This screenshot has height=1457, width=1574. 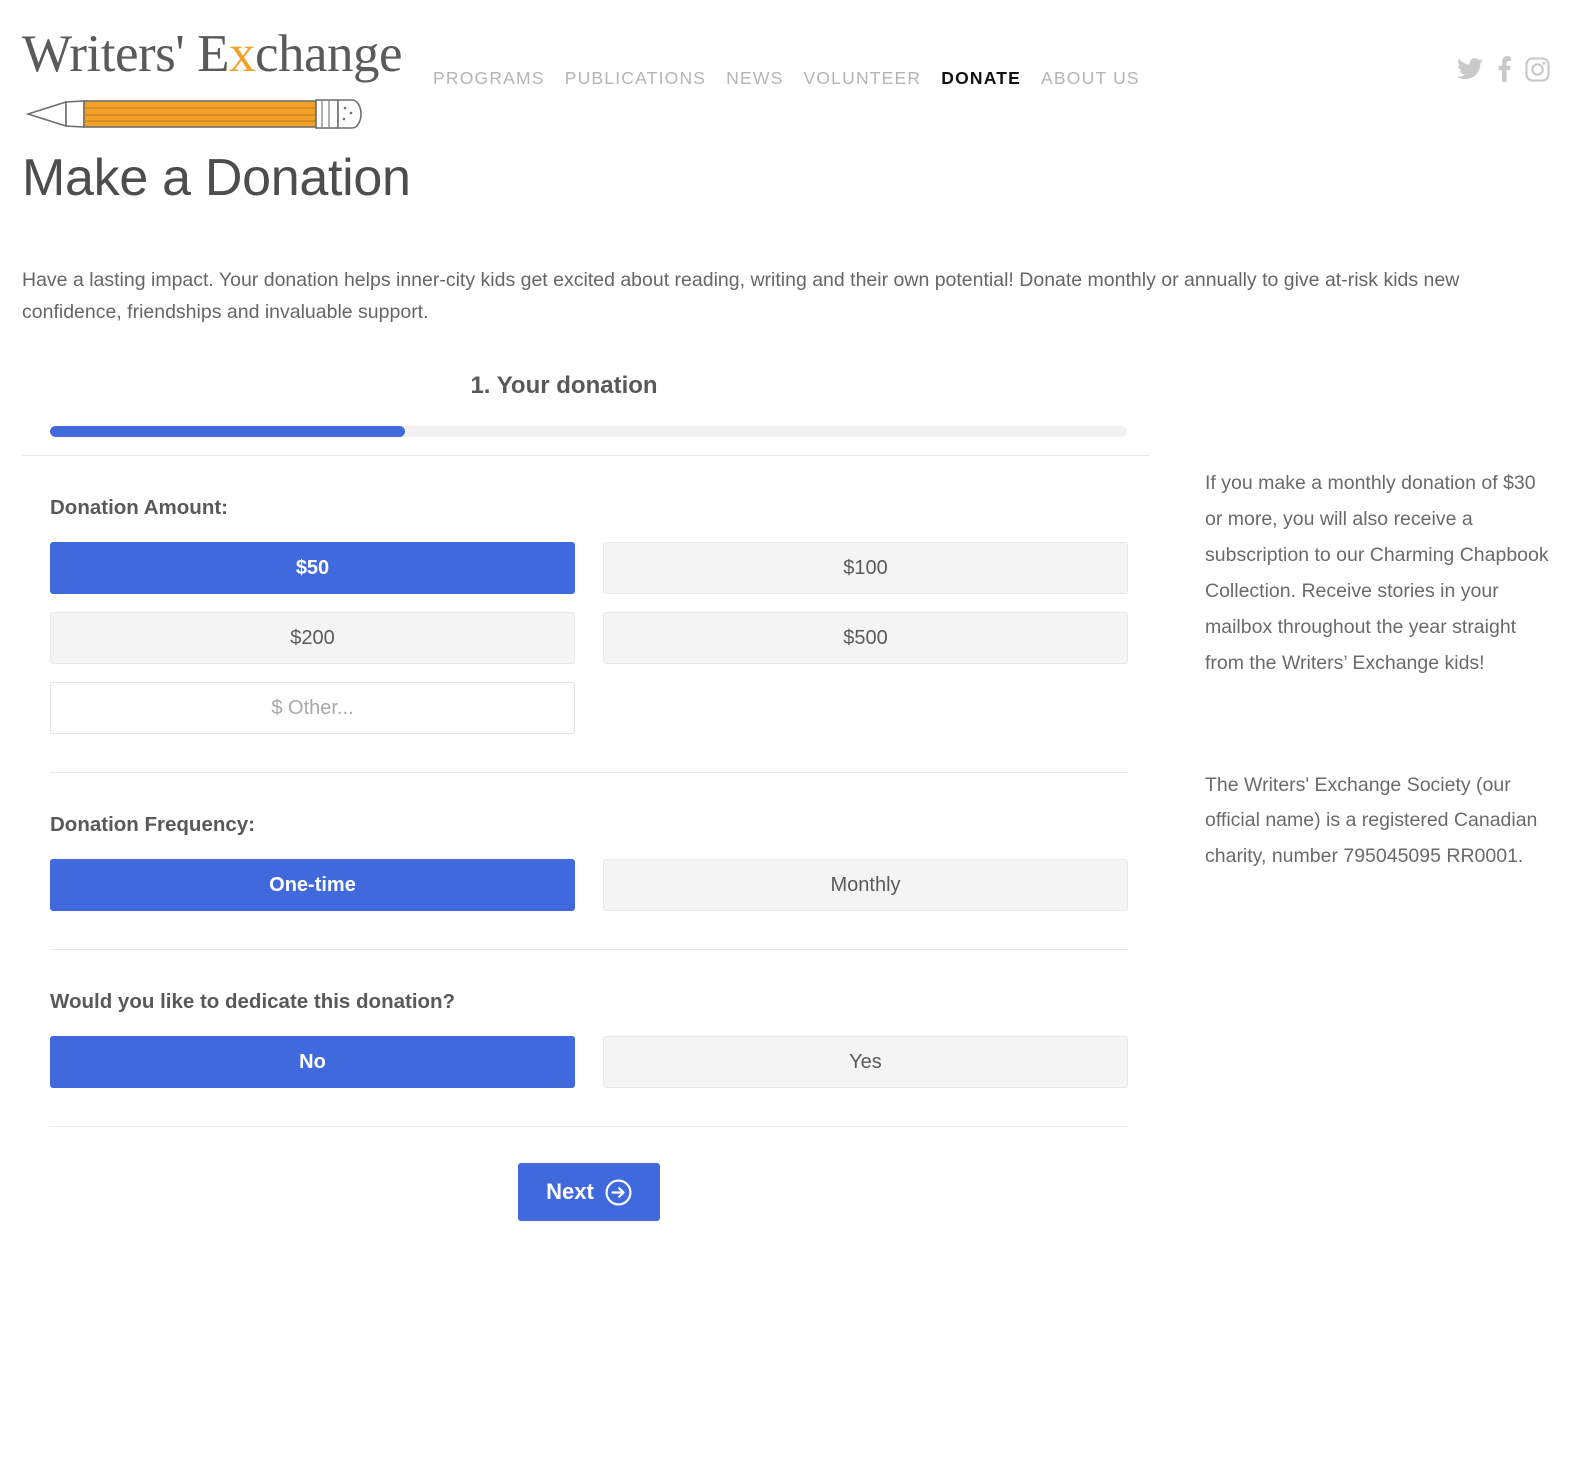 What do you see at coordinates (618, 1192) in the screenshot?
I see `arrow-right-circle-icon` at bounding box center [618, 1192].